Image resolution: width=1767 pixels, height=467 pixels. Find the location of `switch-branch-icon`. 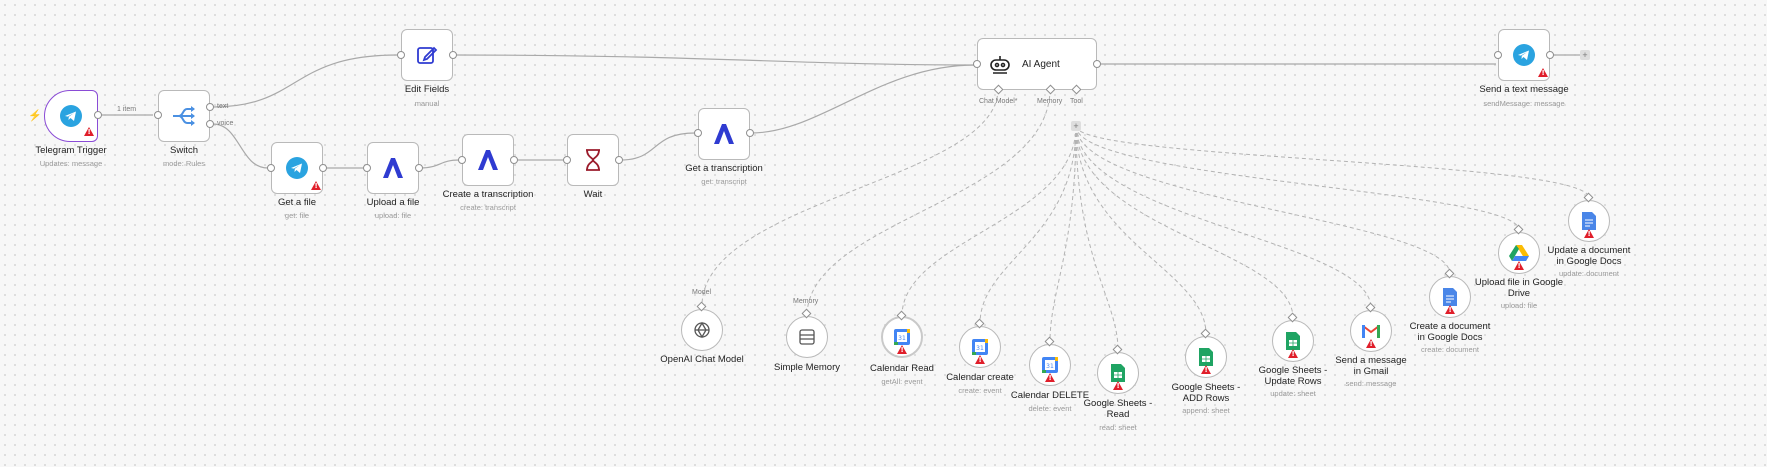

switch-branch-icon is located at coordinates (184, 116).